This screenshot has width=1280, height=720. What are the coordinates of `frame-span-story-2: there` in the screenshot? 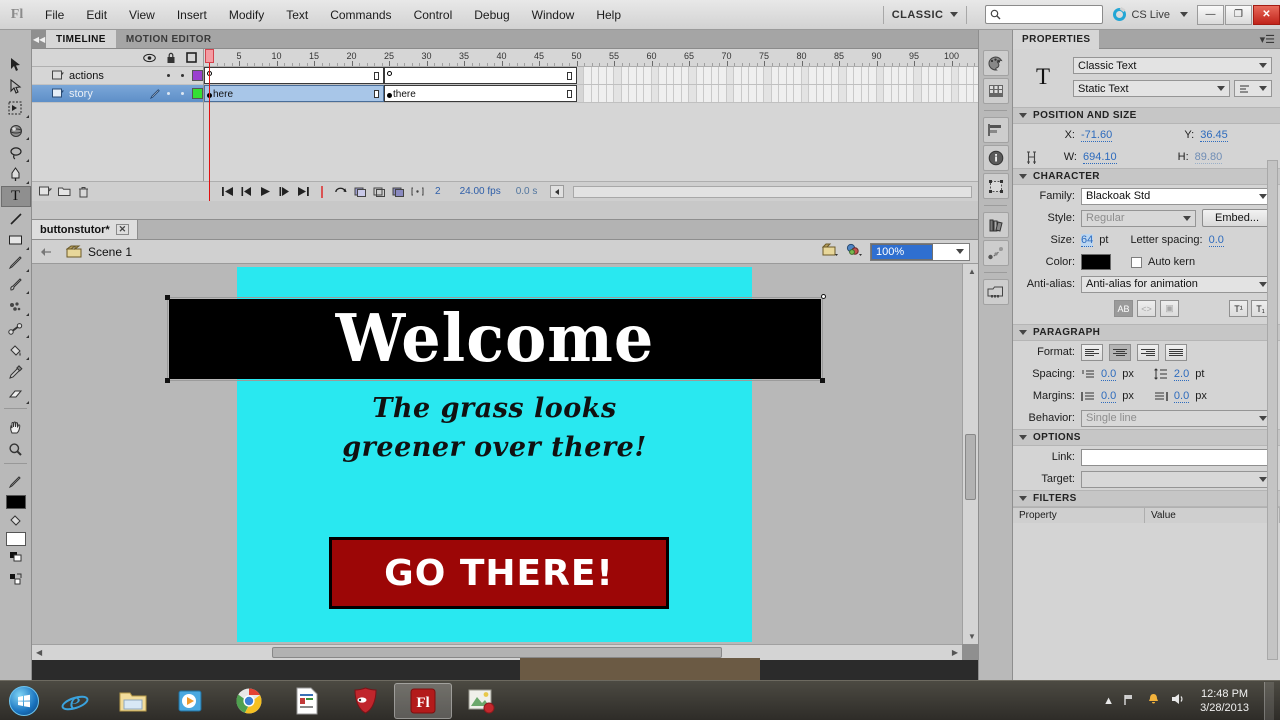 It's located at (480, 93).